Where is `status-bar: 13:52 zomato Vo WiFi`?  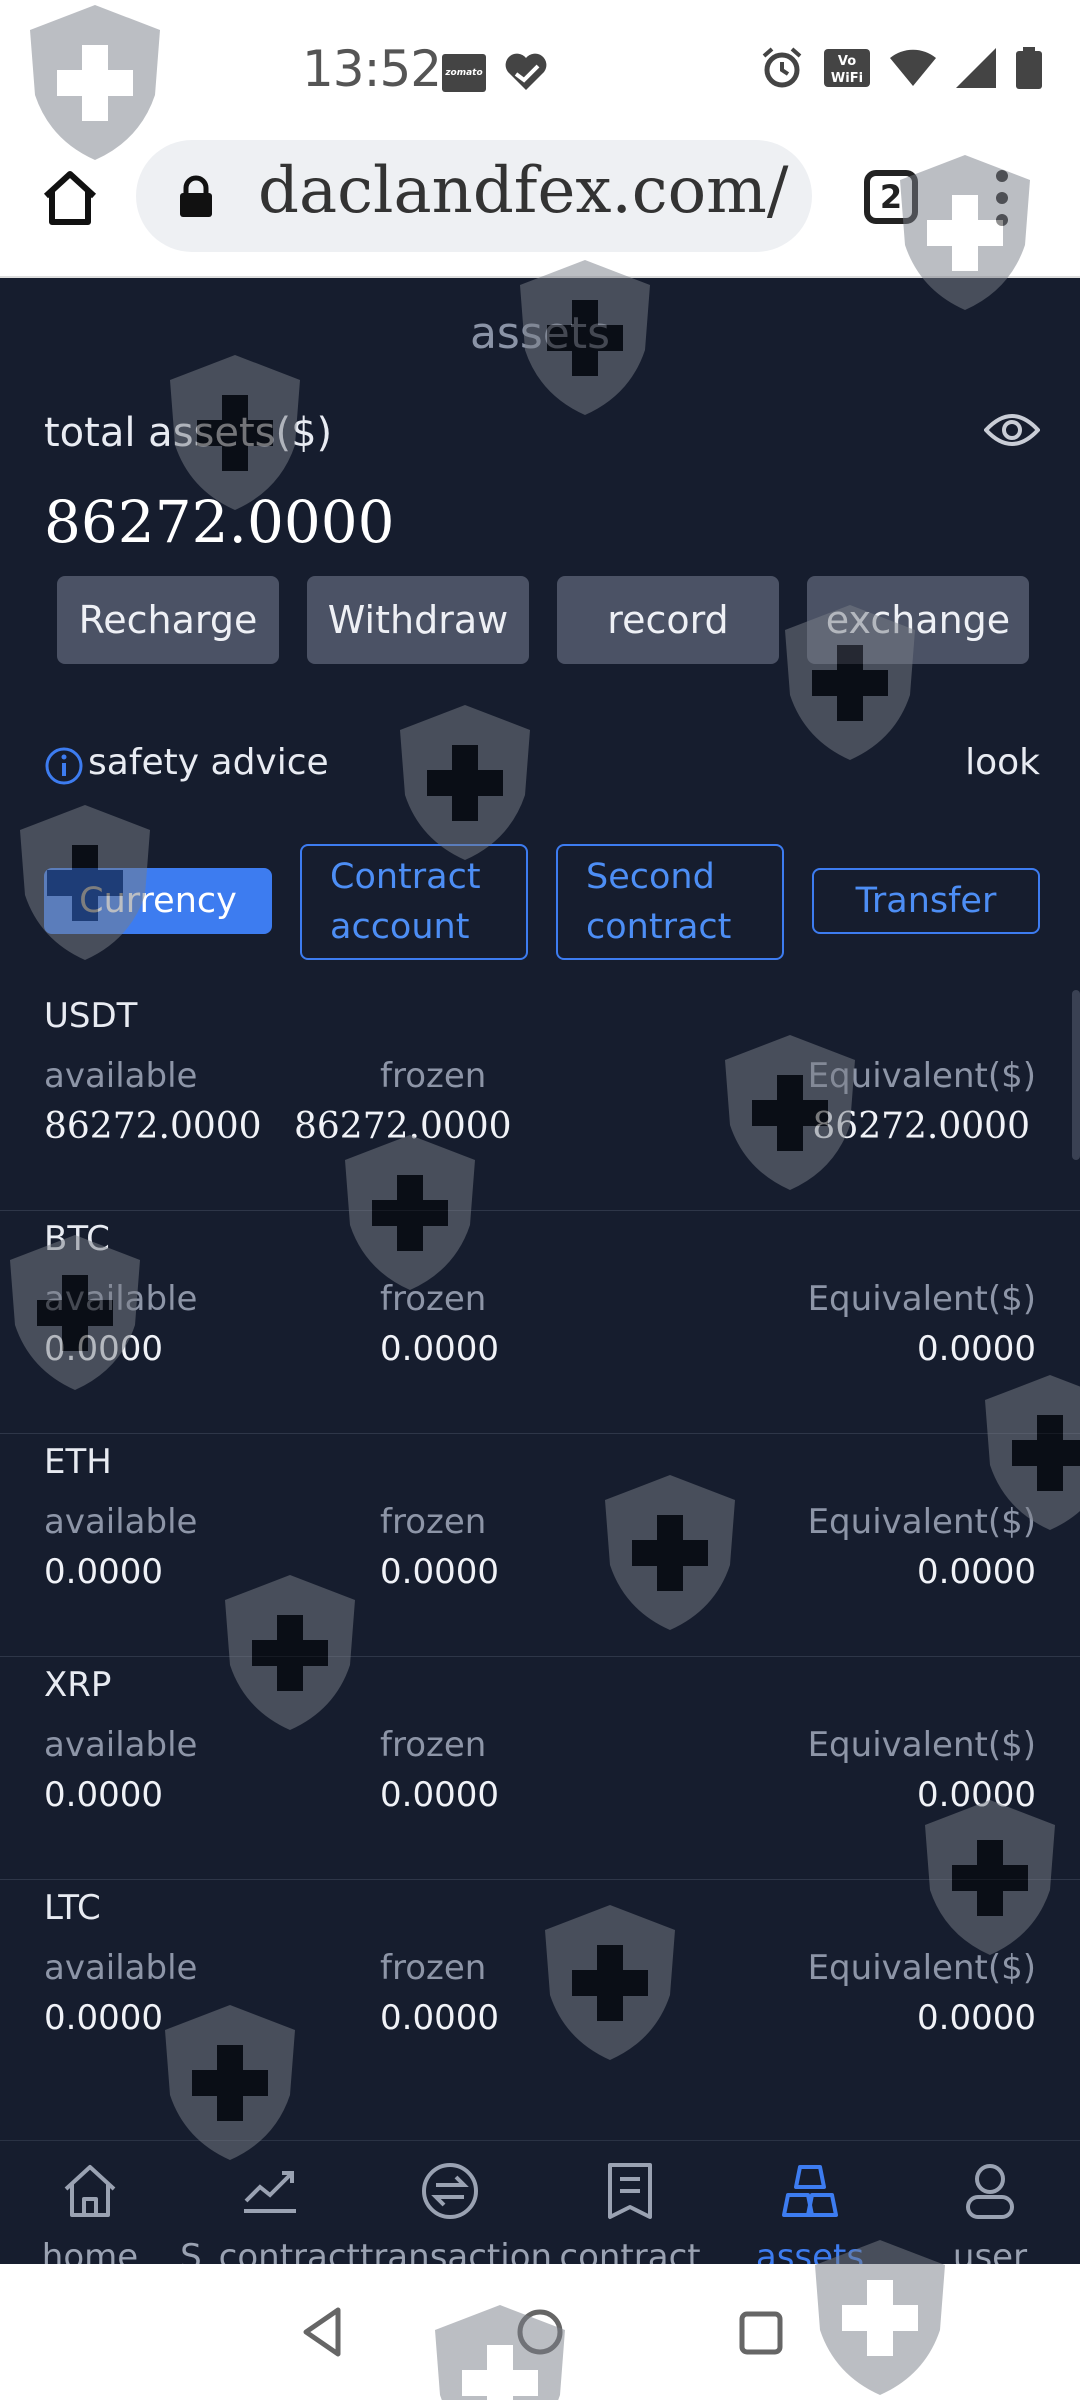 status-bar: 13:52 zomato Vo WiFi is located at coordinates (540, 70).